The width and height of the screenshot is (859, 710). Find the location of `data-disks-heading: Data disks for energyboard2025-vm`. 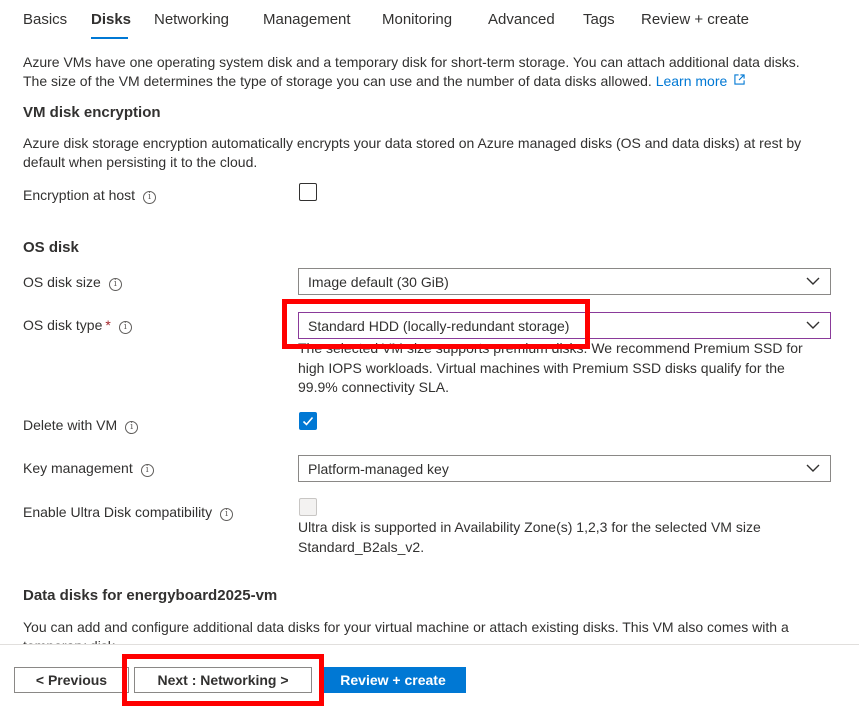

data-disks-heading: Data disks for energyboard2025-vm is located at coordinates (150, 595).